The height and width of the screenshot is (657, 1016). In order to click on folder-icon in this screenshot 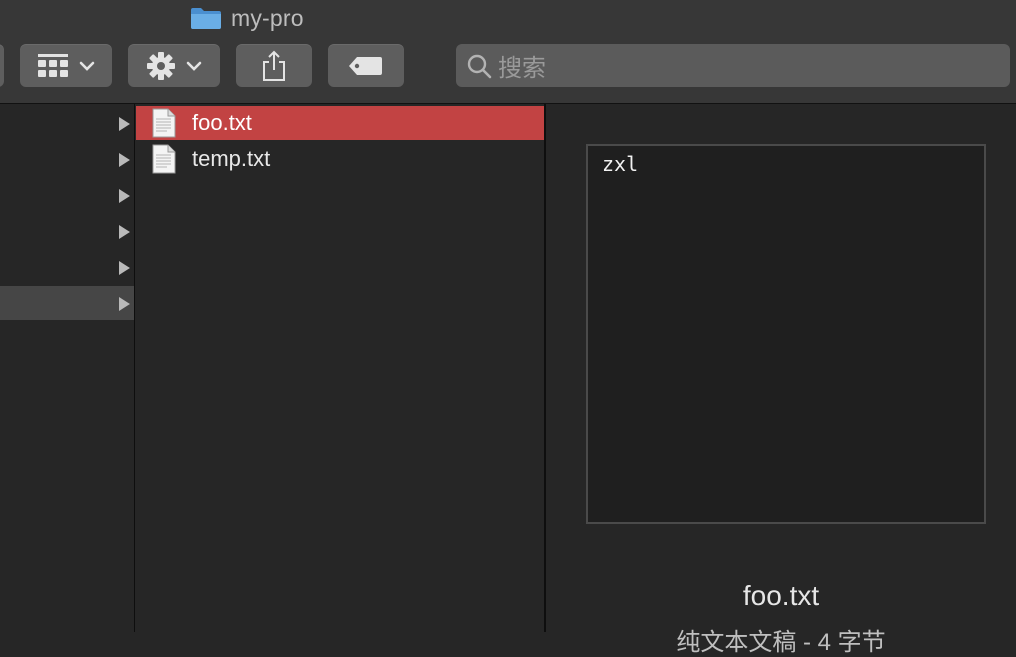, I will do `click(206, 18)`.